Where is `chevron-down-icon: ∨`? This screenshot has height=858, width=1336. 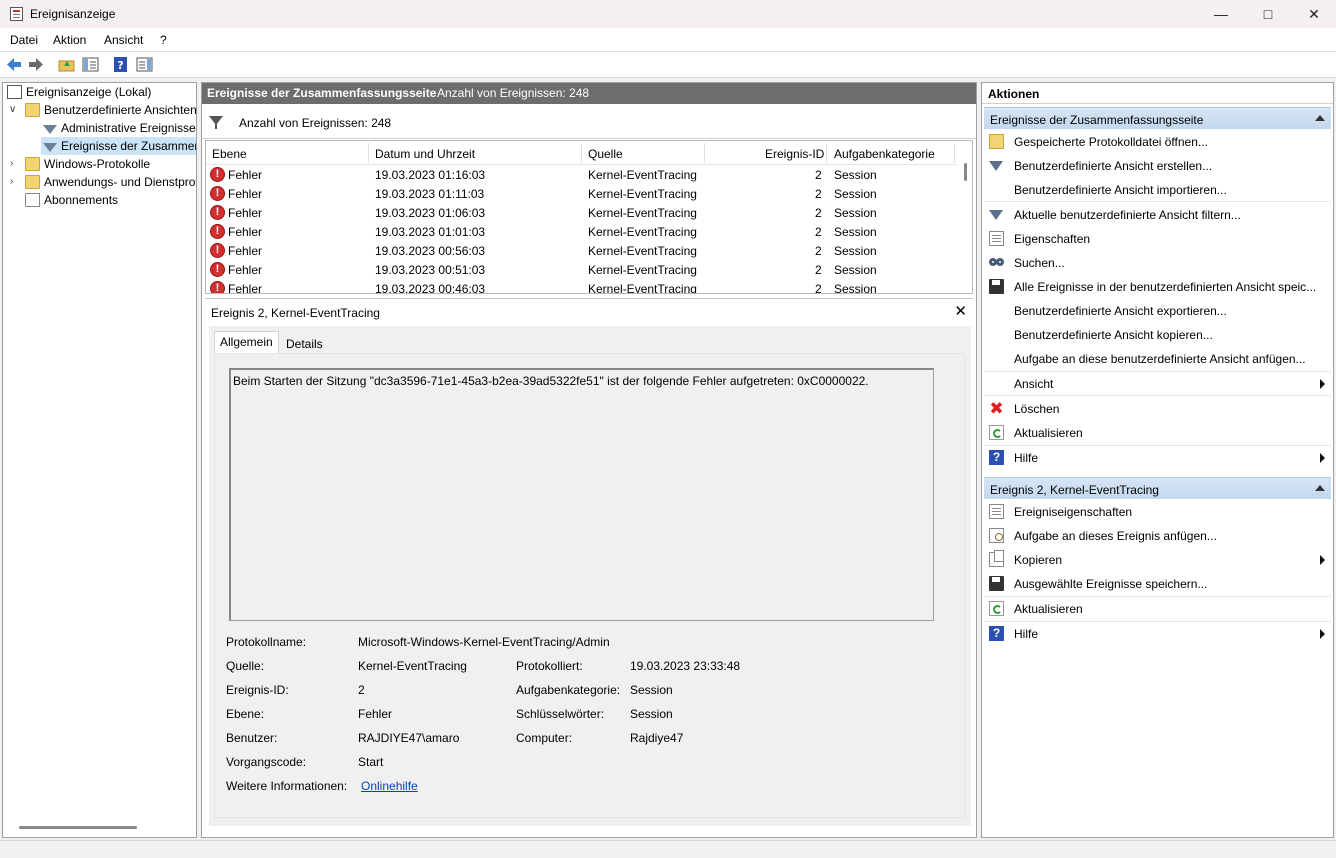 chevron-down-icon: ∨ is located at coordinates (12, 109).